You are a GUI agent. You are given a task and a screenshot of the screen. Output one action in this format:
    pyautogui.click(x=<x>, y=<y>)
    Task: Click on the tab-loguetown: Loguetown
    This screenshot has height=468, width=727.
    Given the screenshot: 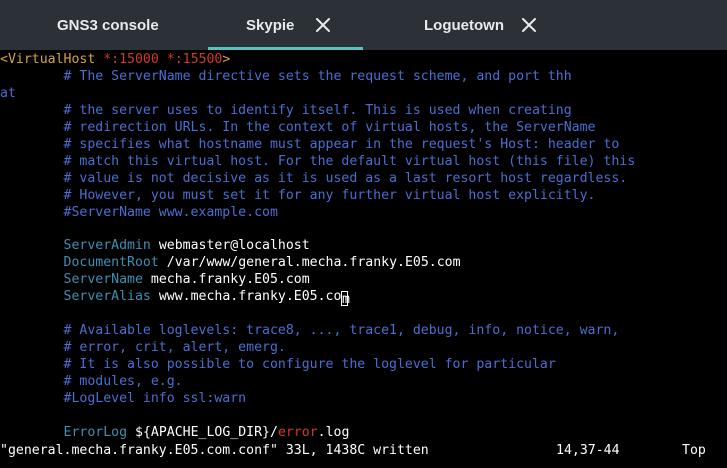 What is the action you would take?
    pyautogui.click(x=545, y=25)
    